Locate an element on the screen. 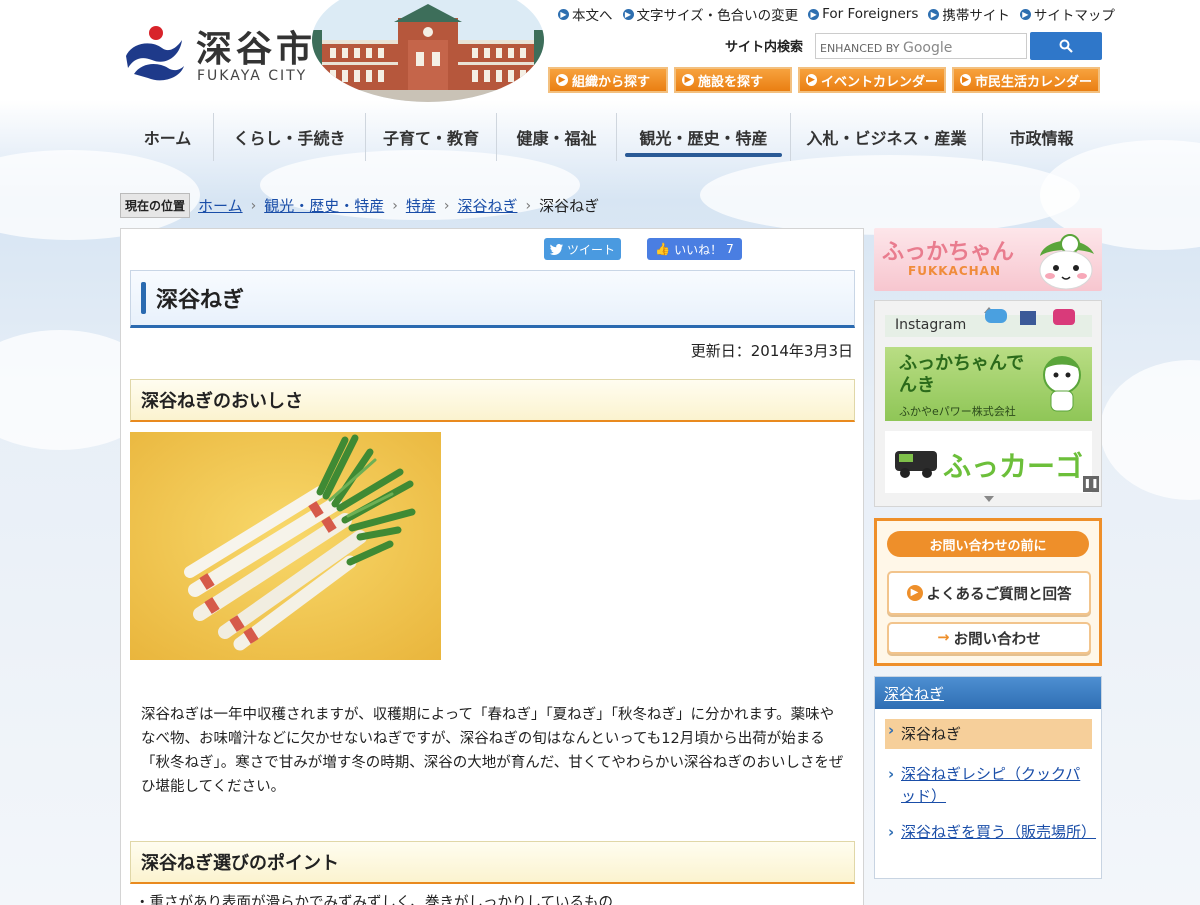 The height and width of the screenshot is (905, 1200). nav-home: ホーム is located at coordinates (168, 137).